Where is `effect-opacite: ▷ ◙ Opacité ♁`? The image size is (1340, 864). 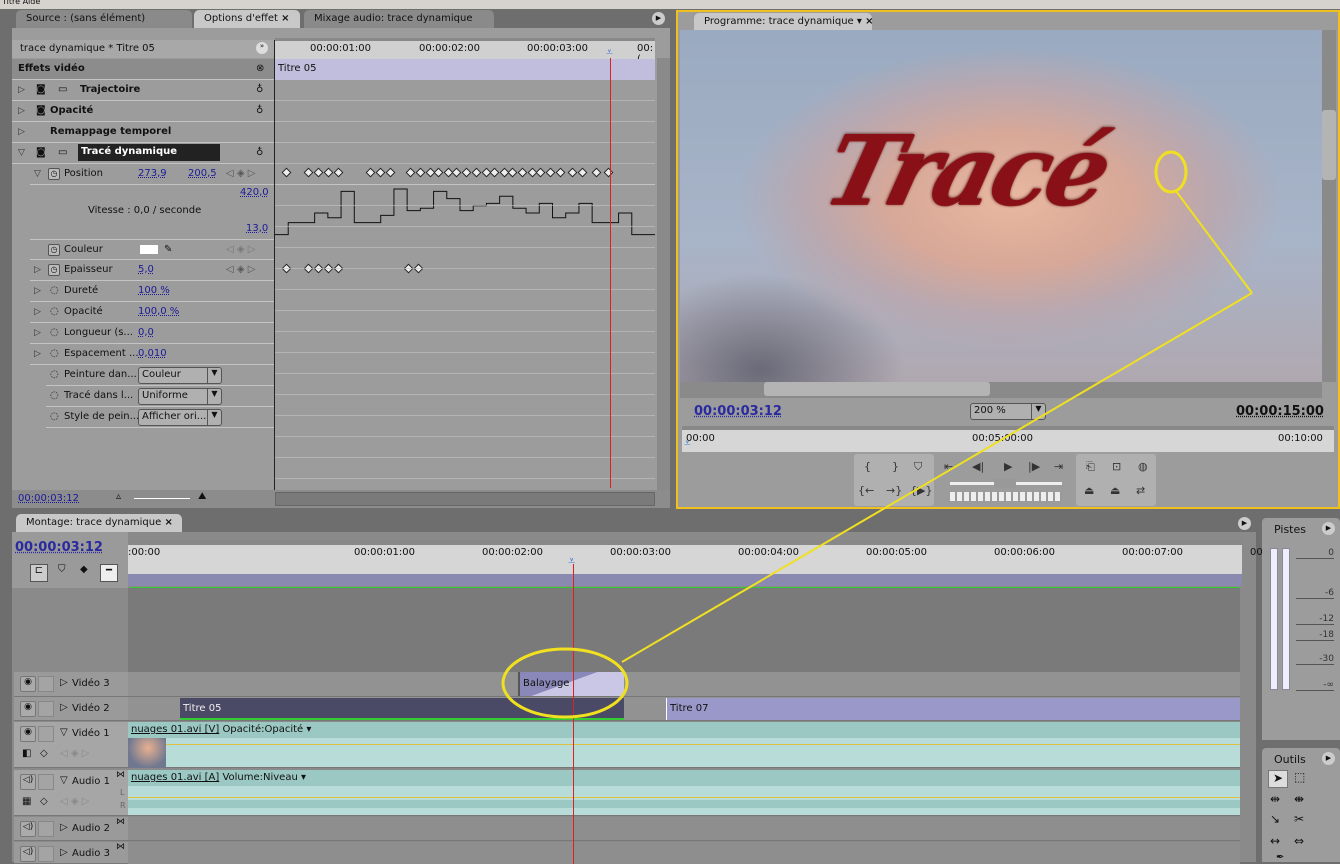
effect-opacite: ▷ ◙ Opacité ♁ is located at coordinates (143, 111).